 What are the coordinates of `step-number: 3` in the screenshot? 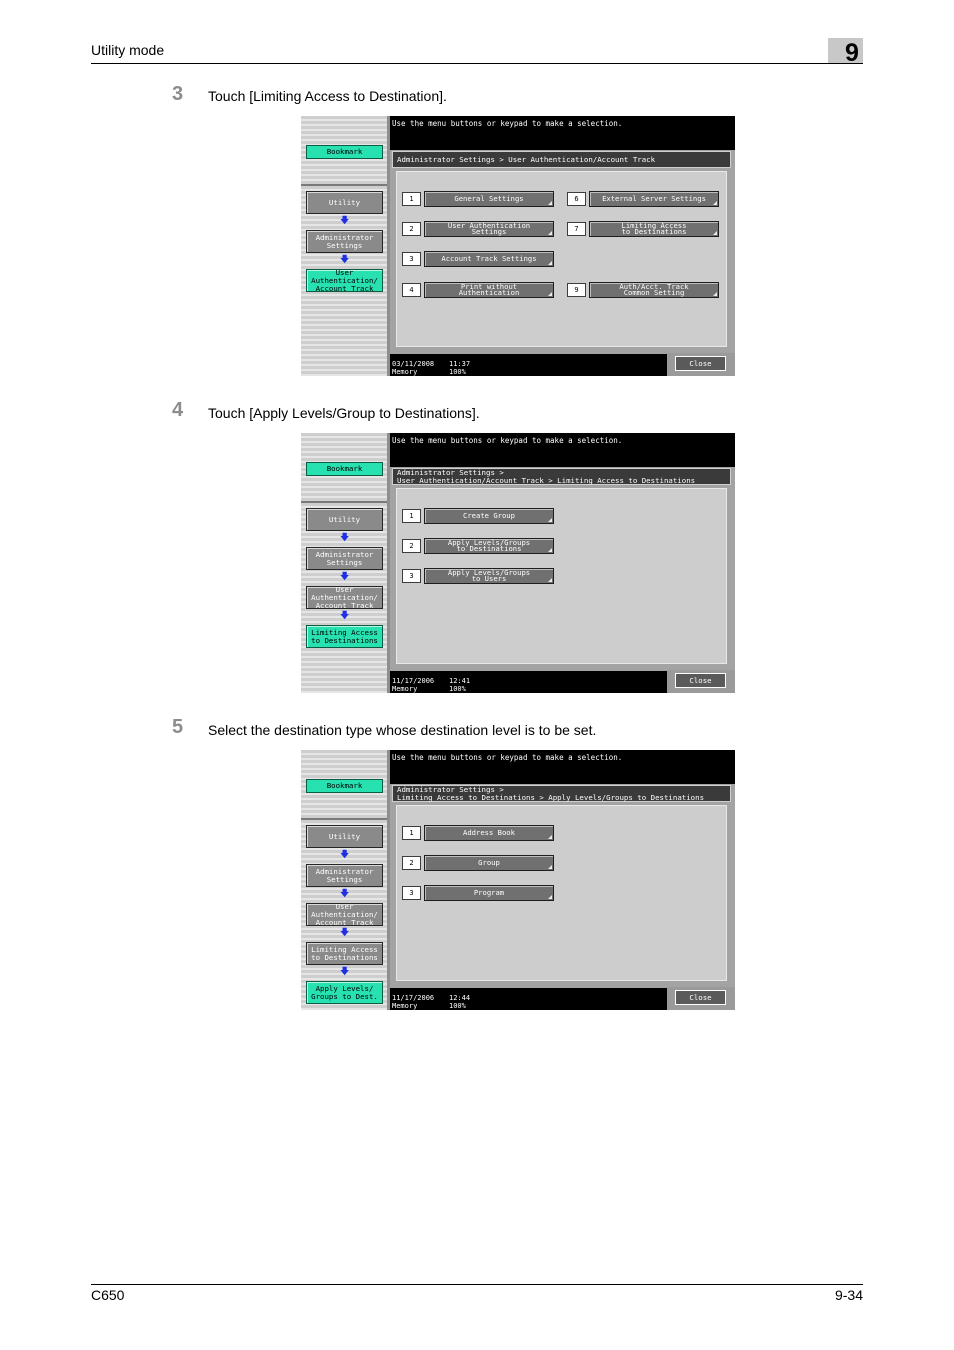 It's located at (178, 94).